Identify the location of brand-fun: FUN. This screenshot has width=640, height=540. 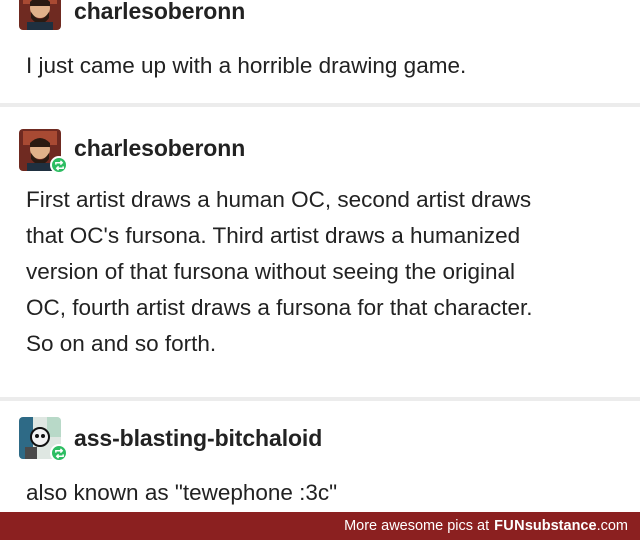
(509, 526).